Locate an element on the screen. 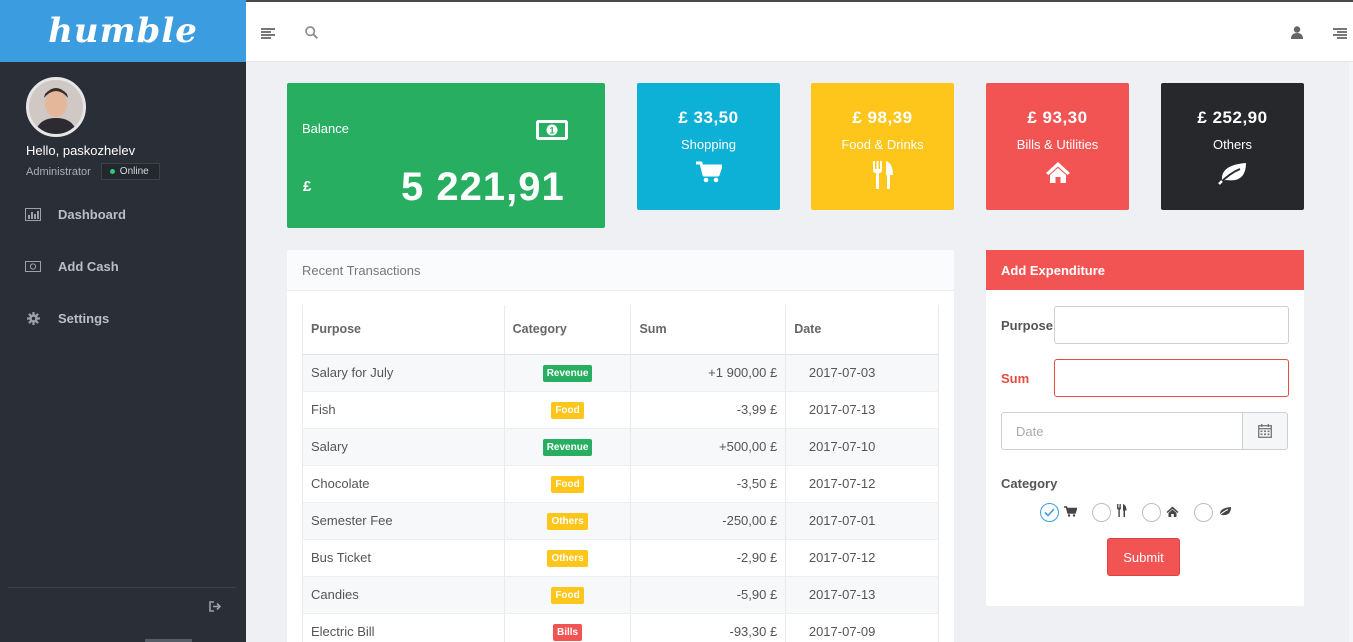 This screenshot has height=642, width=1353. avatar is located at coordinates (56, 107).